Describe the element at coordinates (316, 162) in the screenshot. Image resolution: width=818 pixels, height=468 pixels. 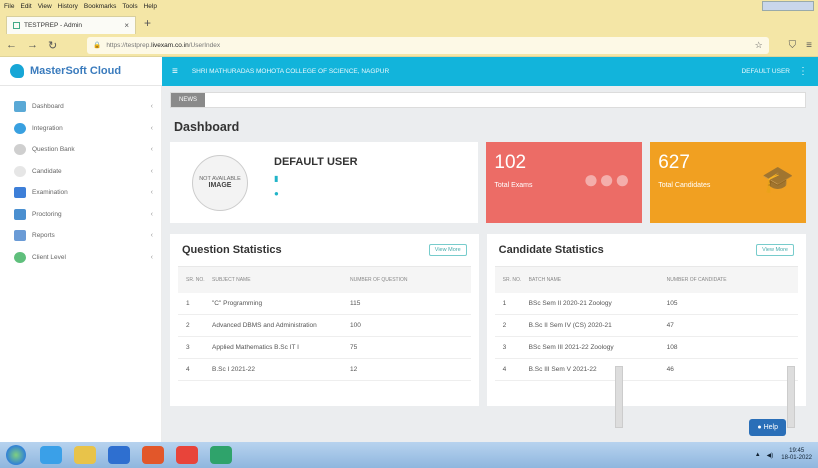
I see `profile-name: DEFAULT USER` at that location.